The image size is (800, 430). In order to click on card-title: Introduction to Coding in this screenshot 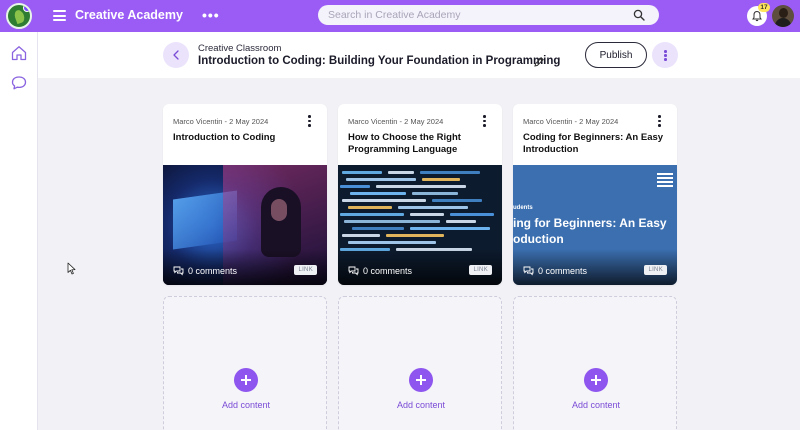, I will do `click(245, 138)`.